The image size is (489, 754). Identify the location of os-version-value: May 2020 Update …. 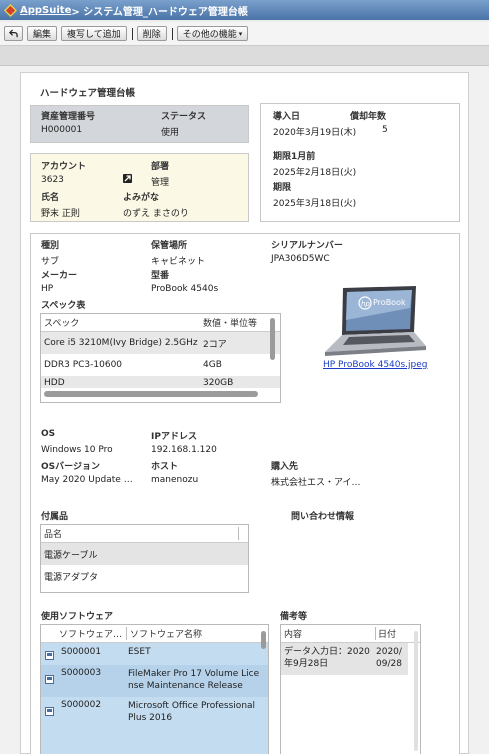
(87, 480).